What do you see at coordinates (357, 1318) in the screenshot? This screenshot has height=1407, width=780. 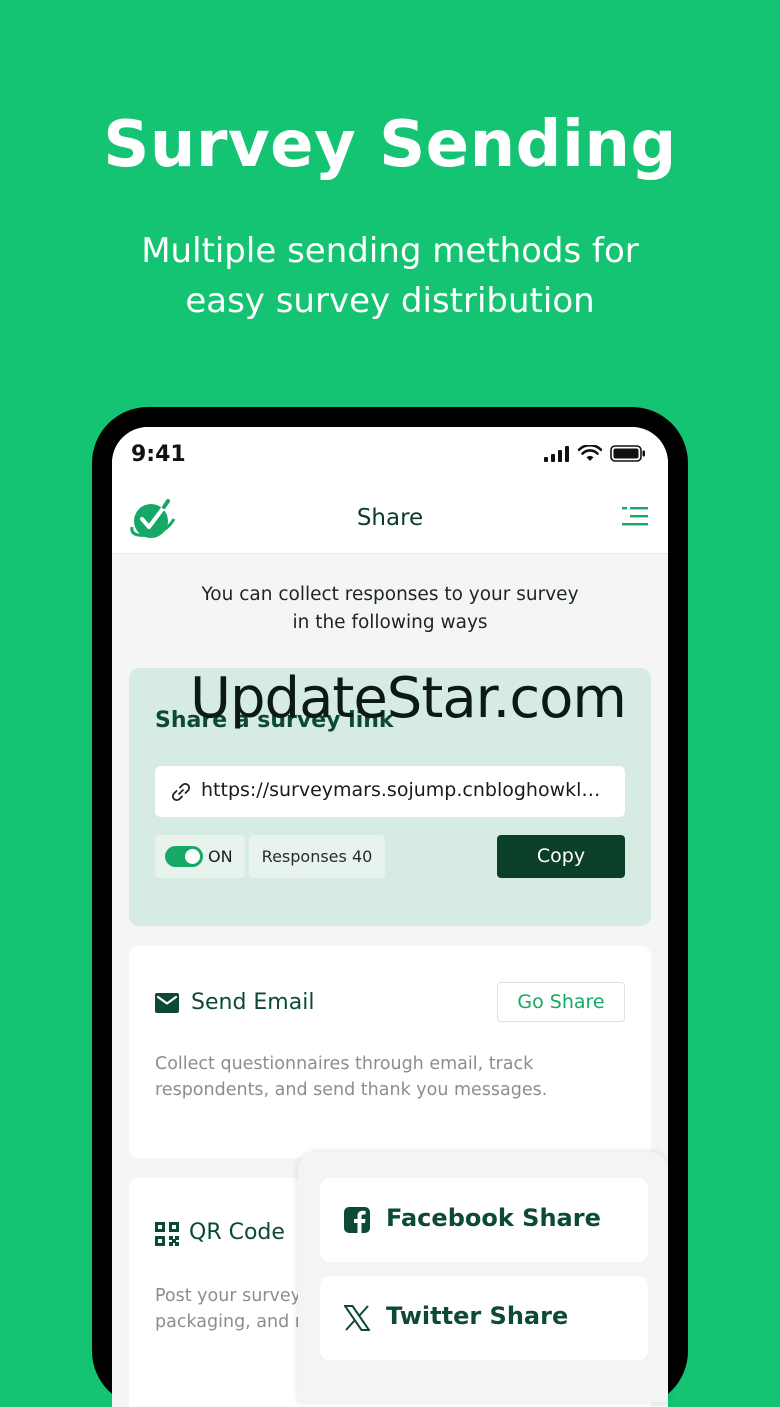 I see `x-twitter-icon` at bounding box center [357, 1318].